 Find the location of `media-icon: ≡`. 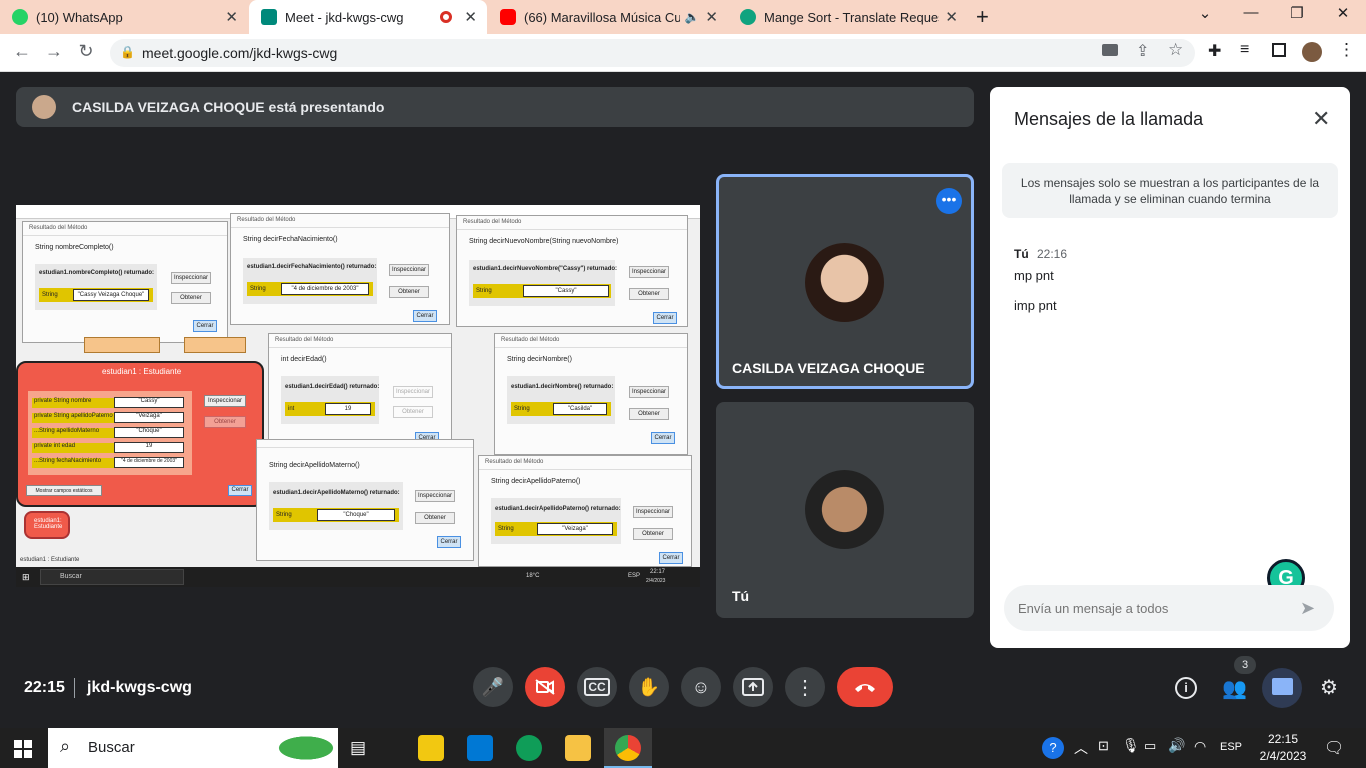

media-icon: ≡ is located at coordinates (1244, 50).